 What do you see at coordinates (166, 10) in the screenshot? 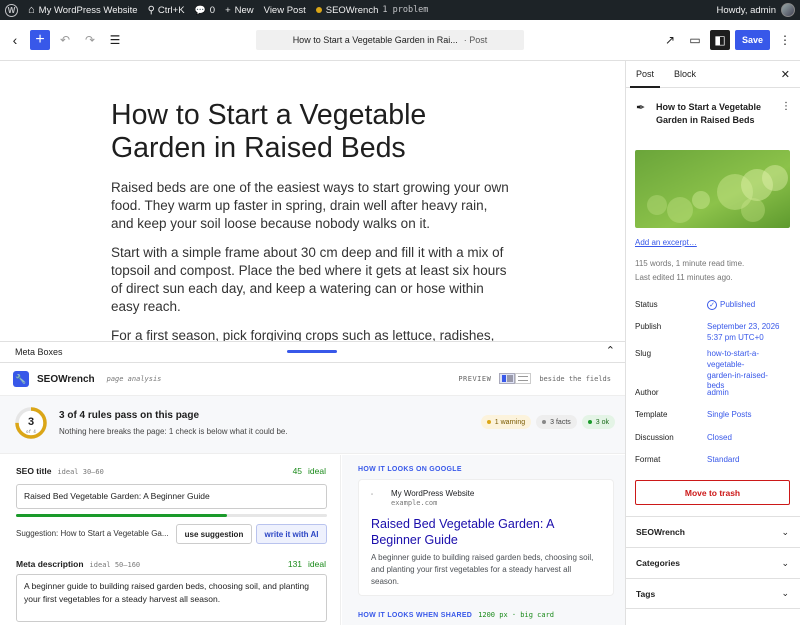
I see `command-palette-link: ⚲ Ctrl+K` at bounding box center [166, 10].